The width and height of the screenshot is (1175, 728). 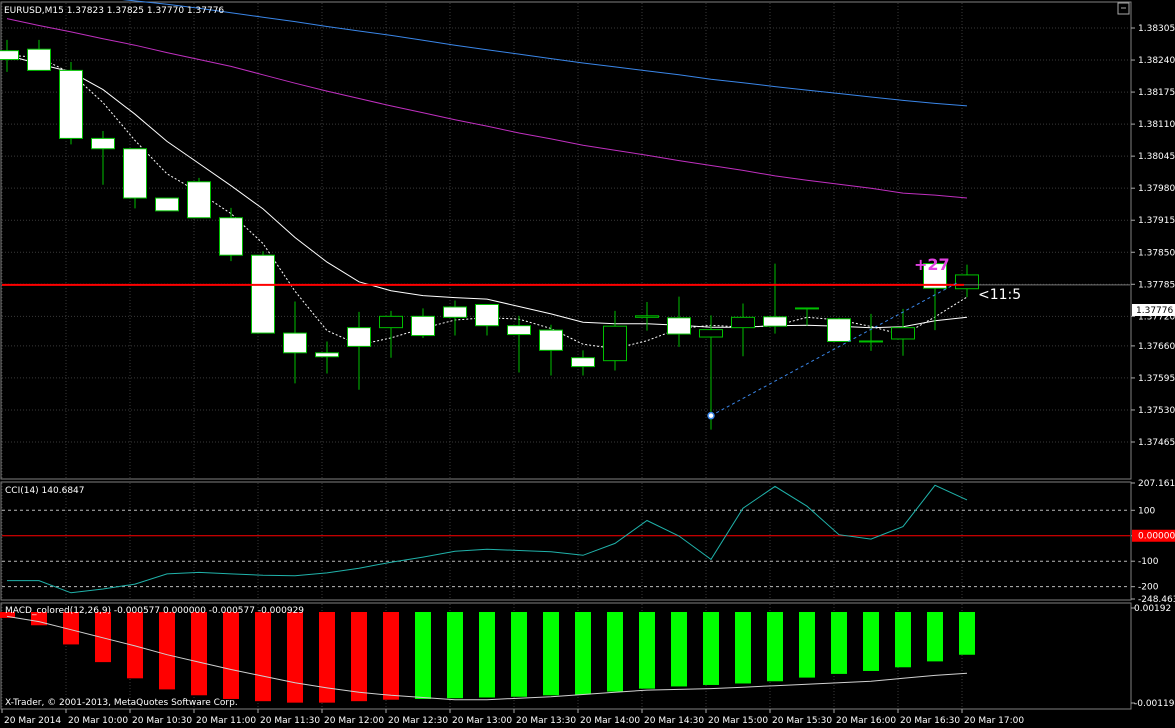 What do you see at coordinates (738, 721) in the screenshot?
I see `time-tick-label: 20 Mar 15:00` at bounding box center [738, 721].